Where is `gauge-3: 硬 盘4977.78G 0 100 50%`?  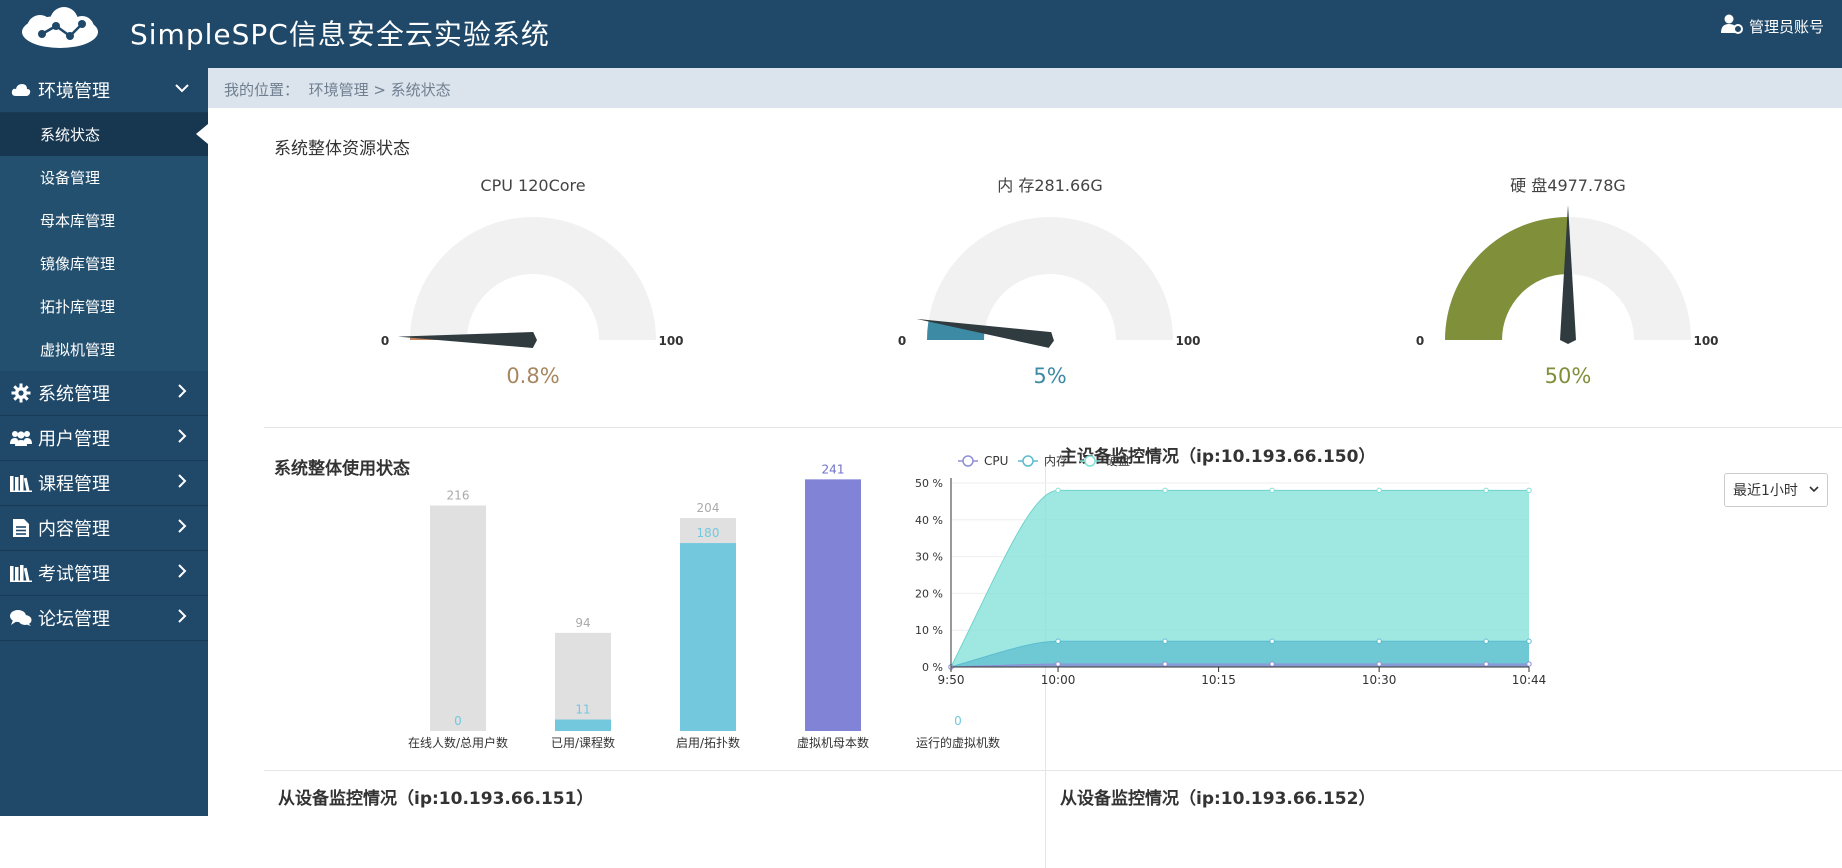
gauge-3: 硬 盘4977.78G 0 100 50% is located at coordinates (1567, 282).